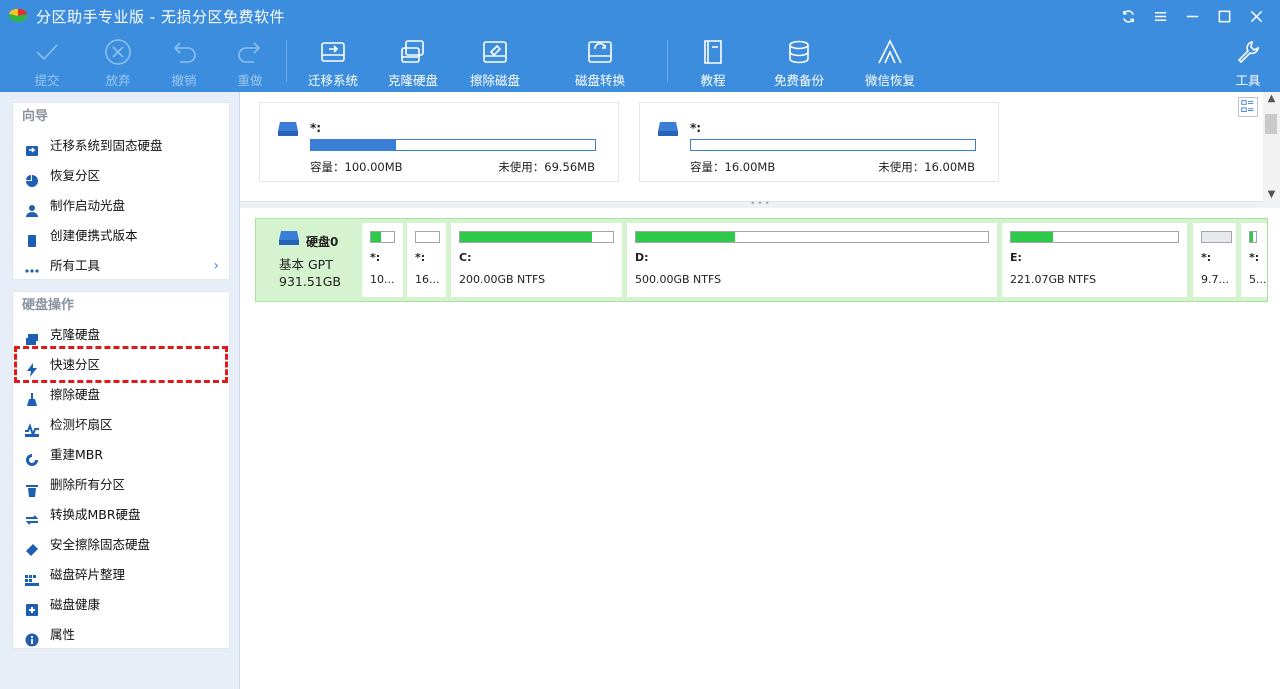  What do you see at coordinates (306, 264) in the screenshot?
I see `disk-type: 基本 GPT` at bounding box center [306, 264].